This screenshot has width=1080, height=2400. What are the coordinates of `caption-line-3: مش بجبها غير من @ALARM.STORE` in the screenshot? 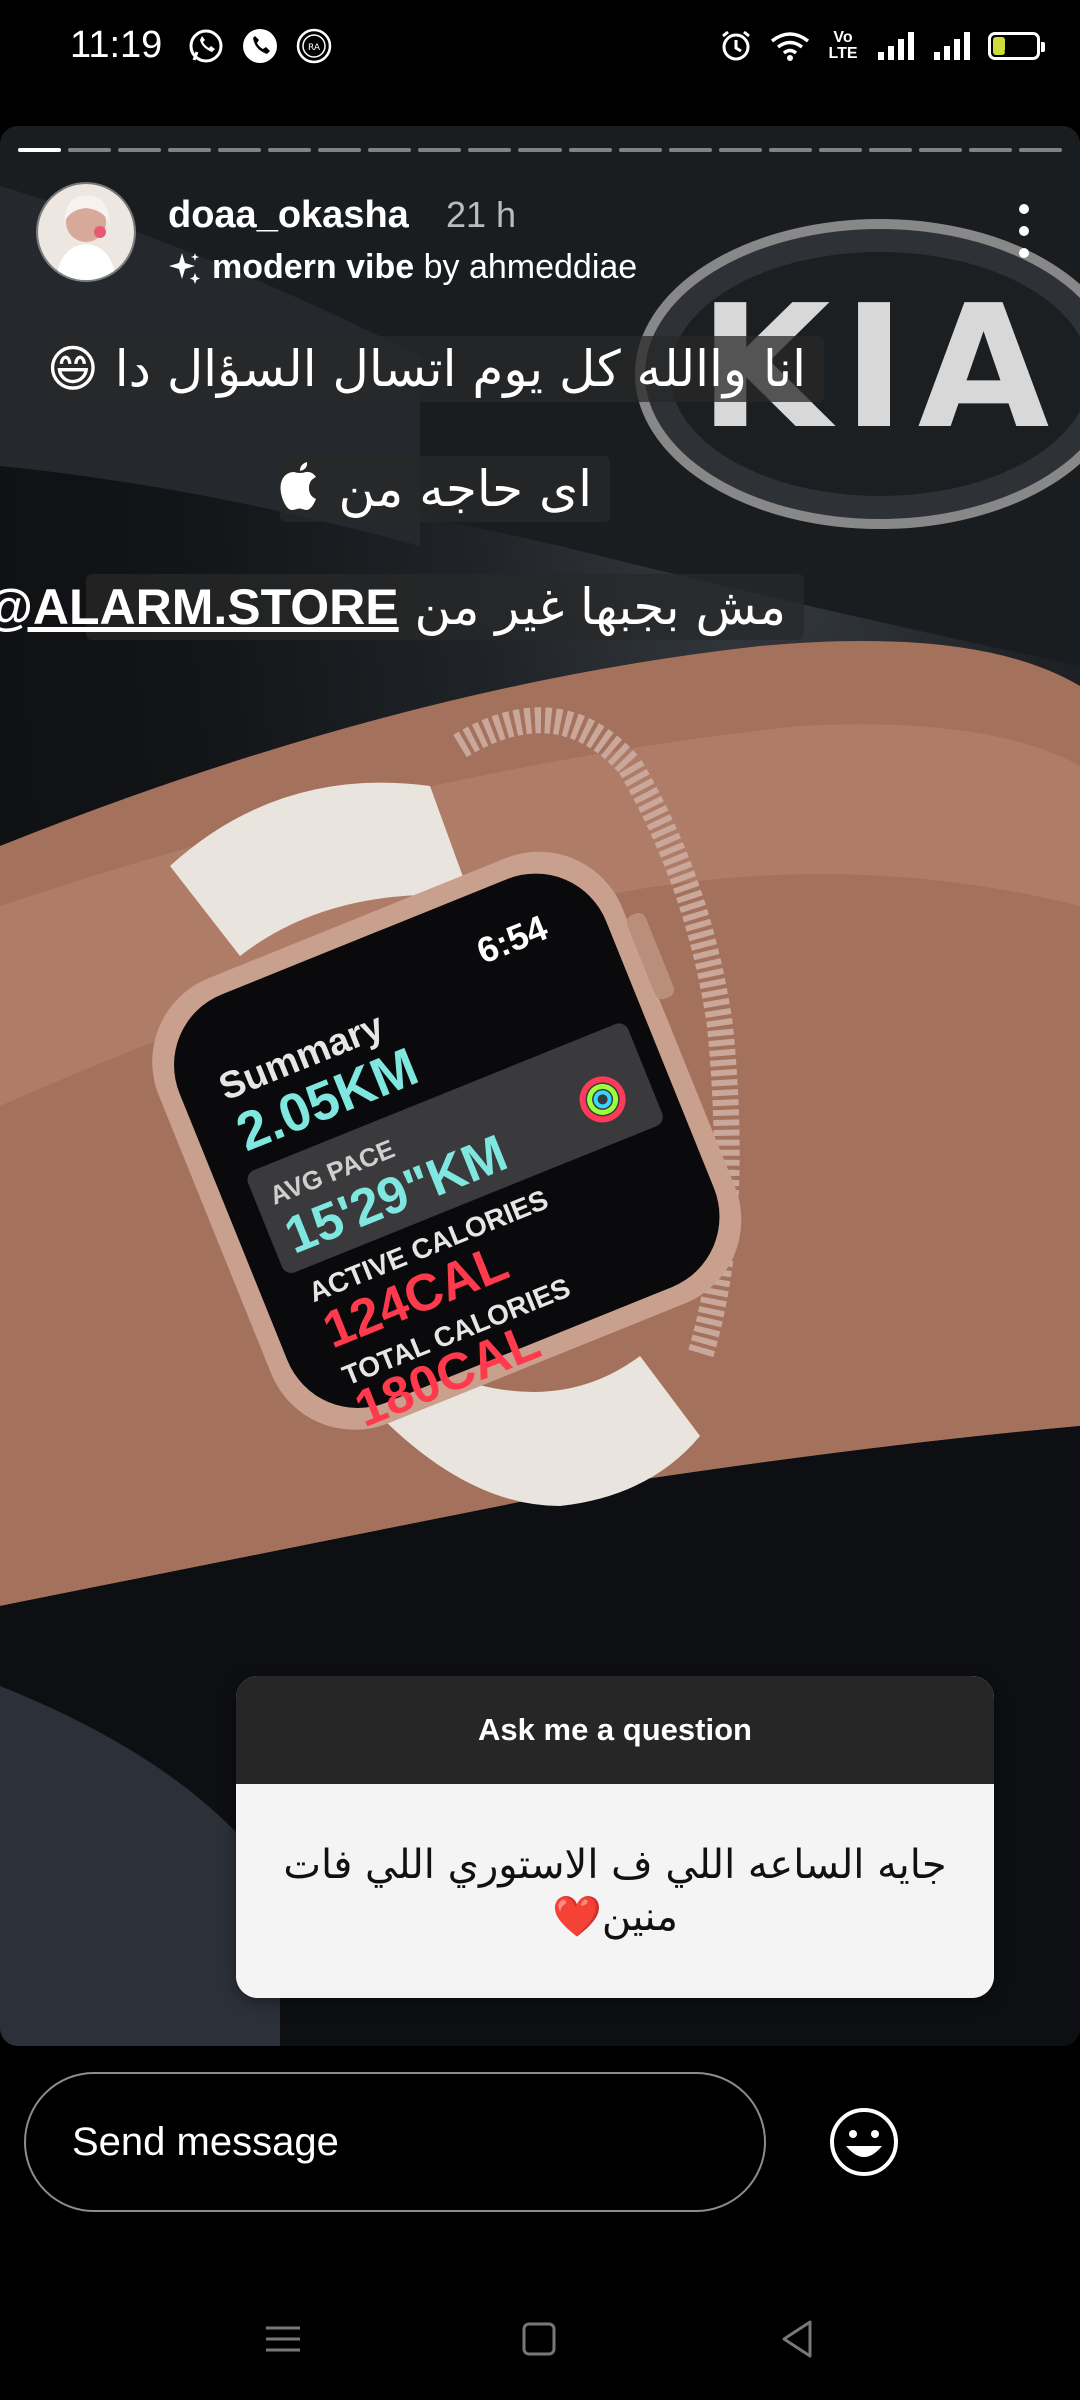 It's located at (402, 607).